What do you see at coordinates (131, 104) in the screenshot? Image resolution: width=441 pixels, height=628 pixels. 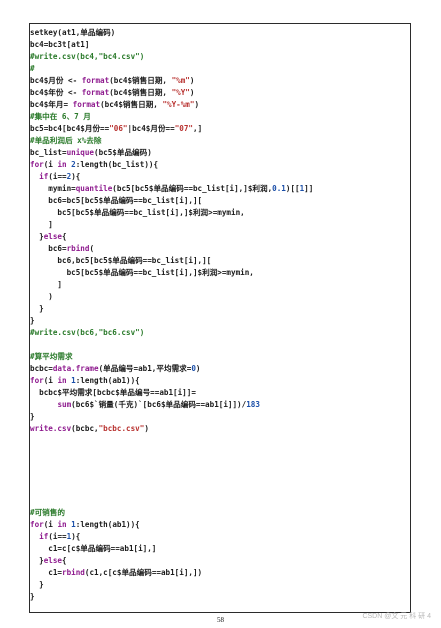 I see `code-token: (bc4$销售日期,` at bounding box center [131, 104].